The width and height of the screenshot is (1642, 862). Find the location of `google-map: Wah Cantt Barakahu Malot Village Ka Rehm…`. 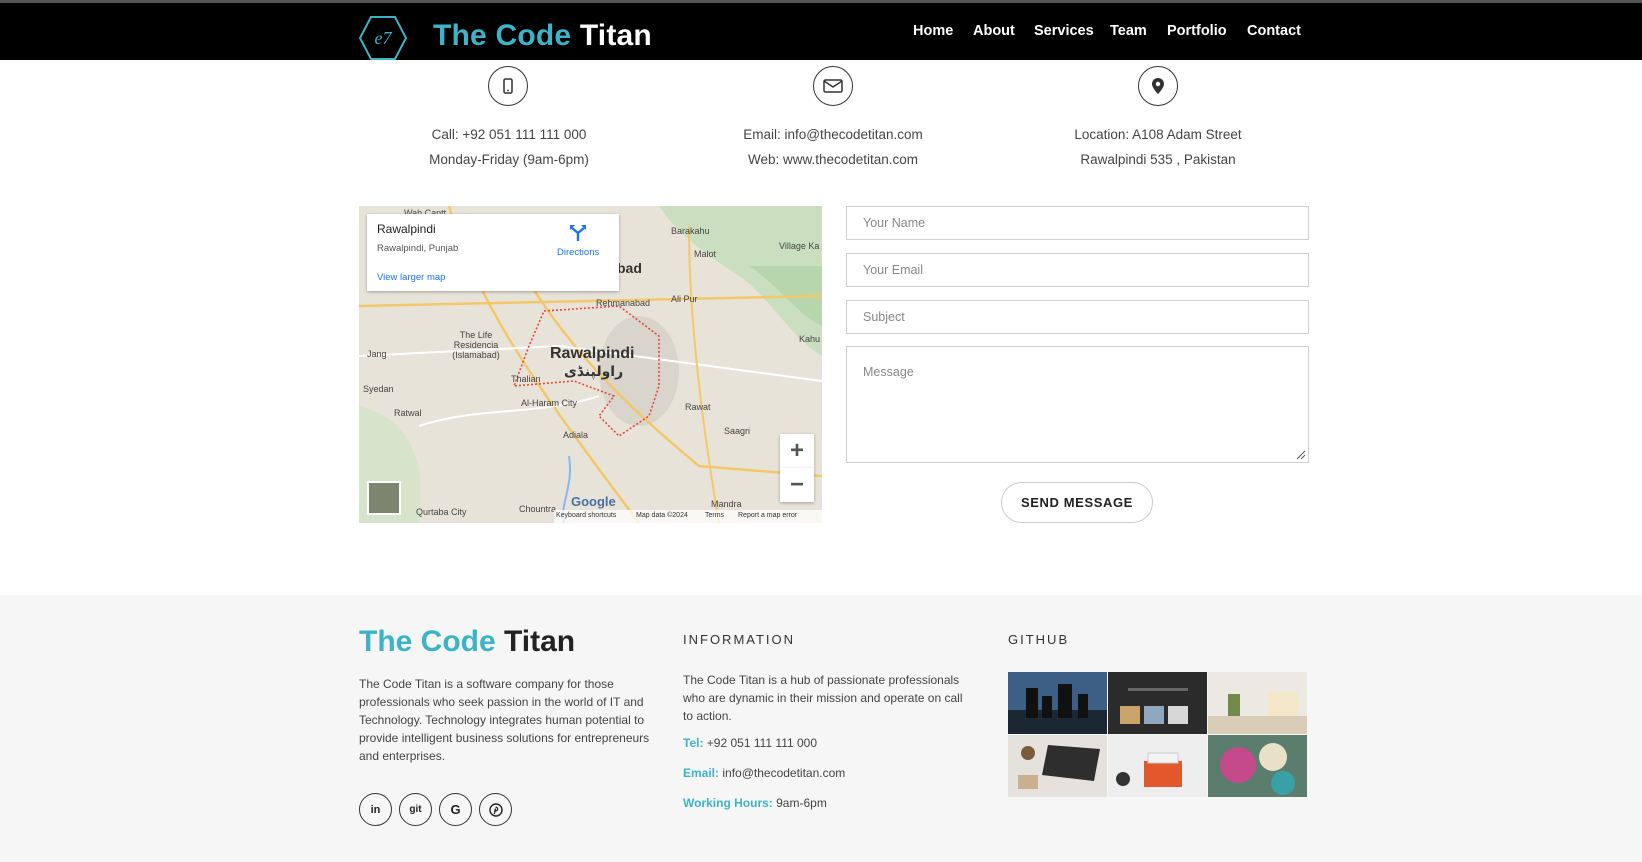

google-map: Wah Cantt Barakahu Malot Village Ka Rehm… is located at coordinates (590, 364).